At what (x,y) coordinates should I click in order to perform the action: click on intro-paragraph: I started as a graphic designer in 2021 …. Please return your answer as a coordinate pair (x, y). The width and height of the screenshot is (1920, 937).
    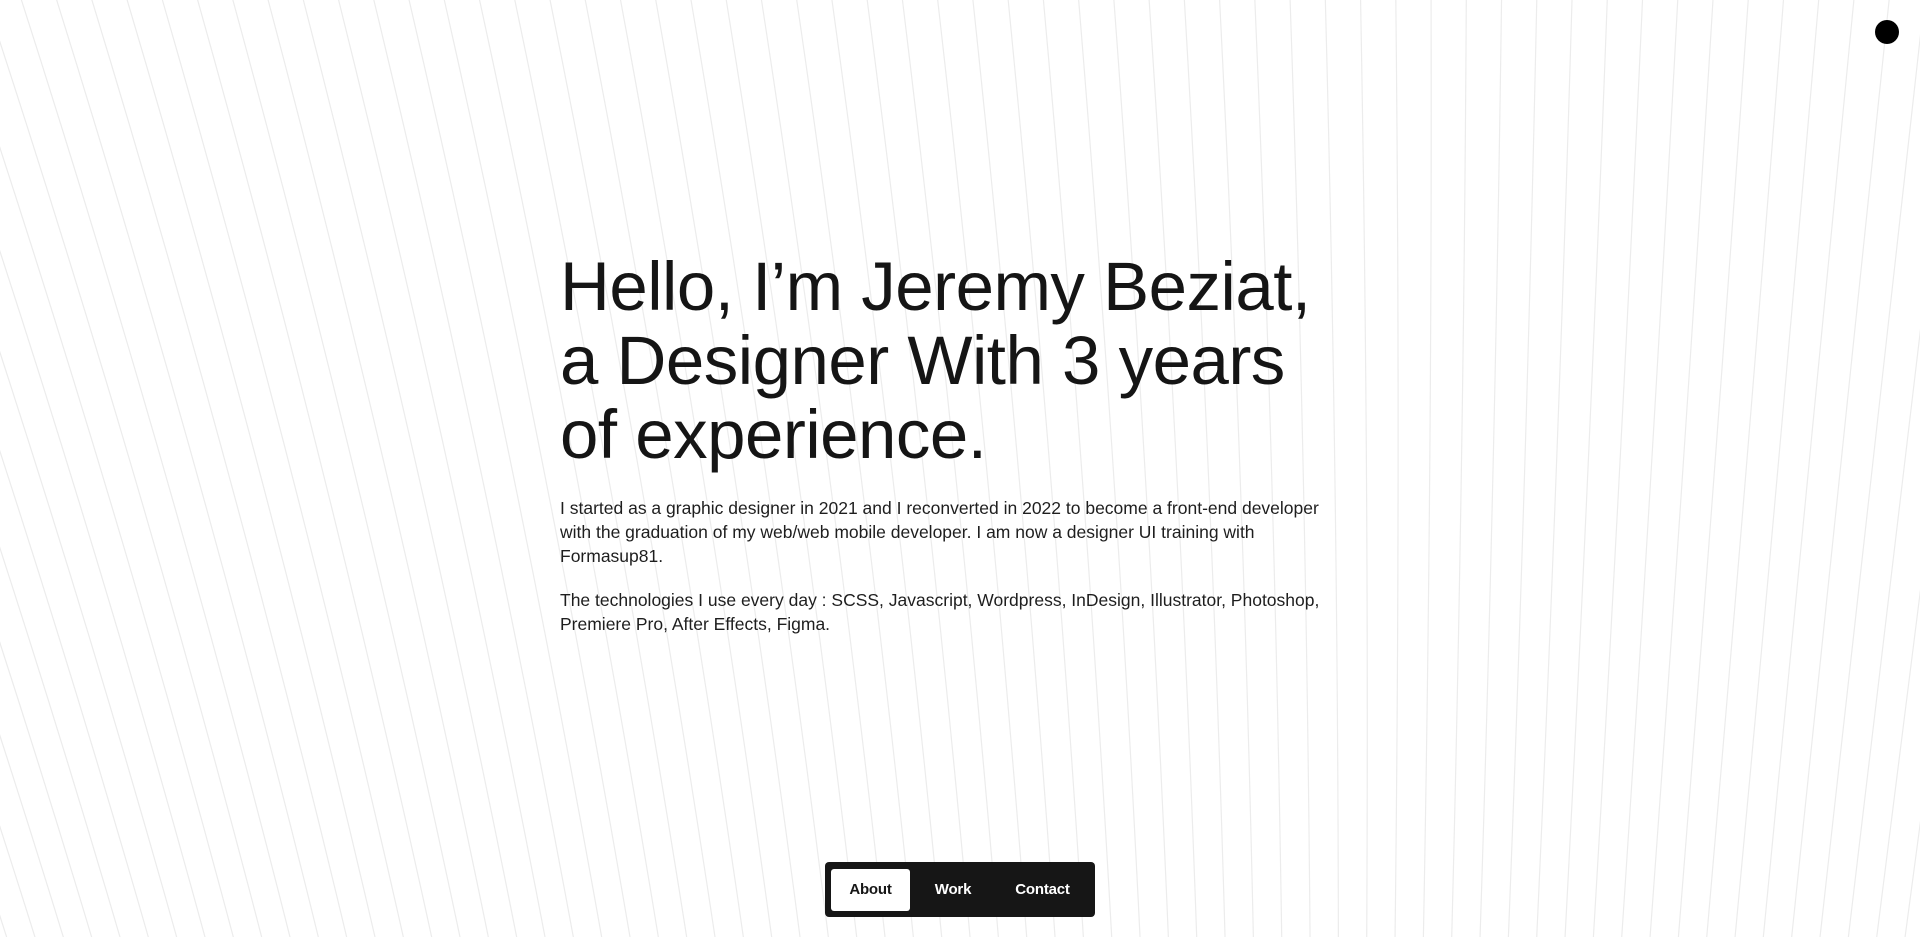
    Looking at the image, I should click on (939, 532).